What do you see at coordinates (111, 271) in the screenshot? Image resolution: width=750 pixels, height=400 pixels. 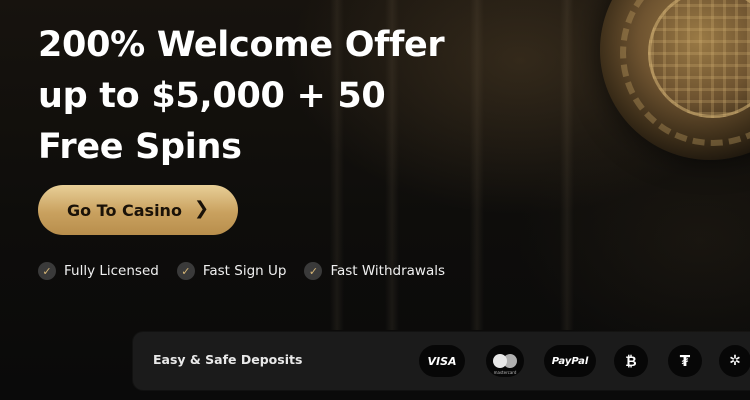 I see `feature-label: Fully Licensed` at bounding box center [111, 271].